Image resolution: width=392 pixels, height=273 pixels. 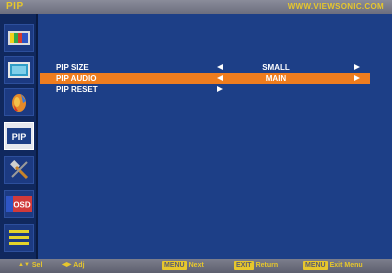 I want to click on title-bar: PIP WWW.VIEWSONIC.COM, so click(x=196, y=7).